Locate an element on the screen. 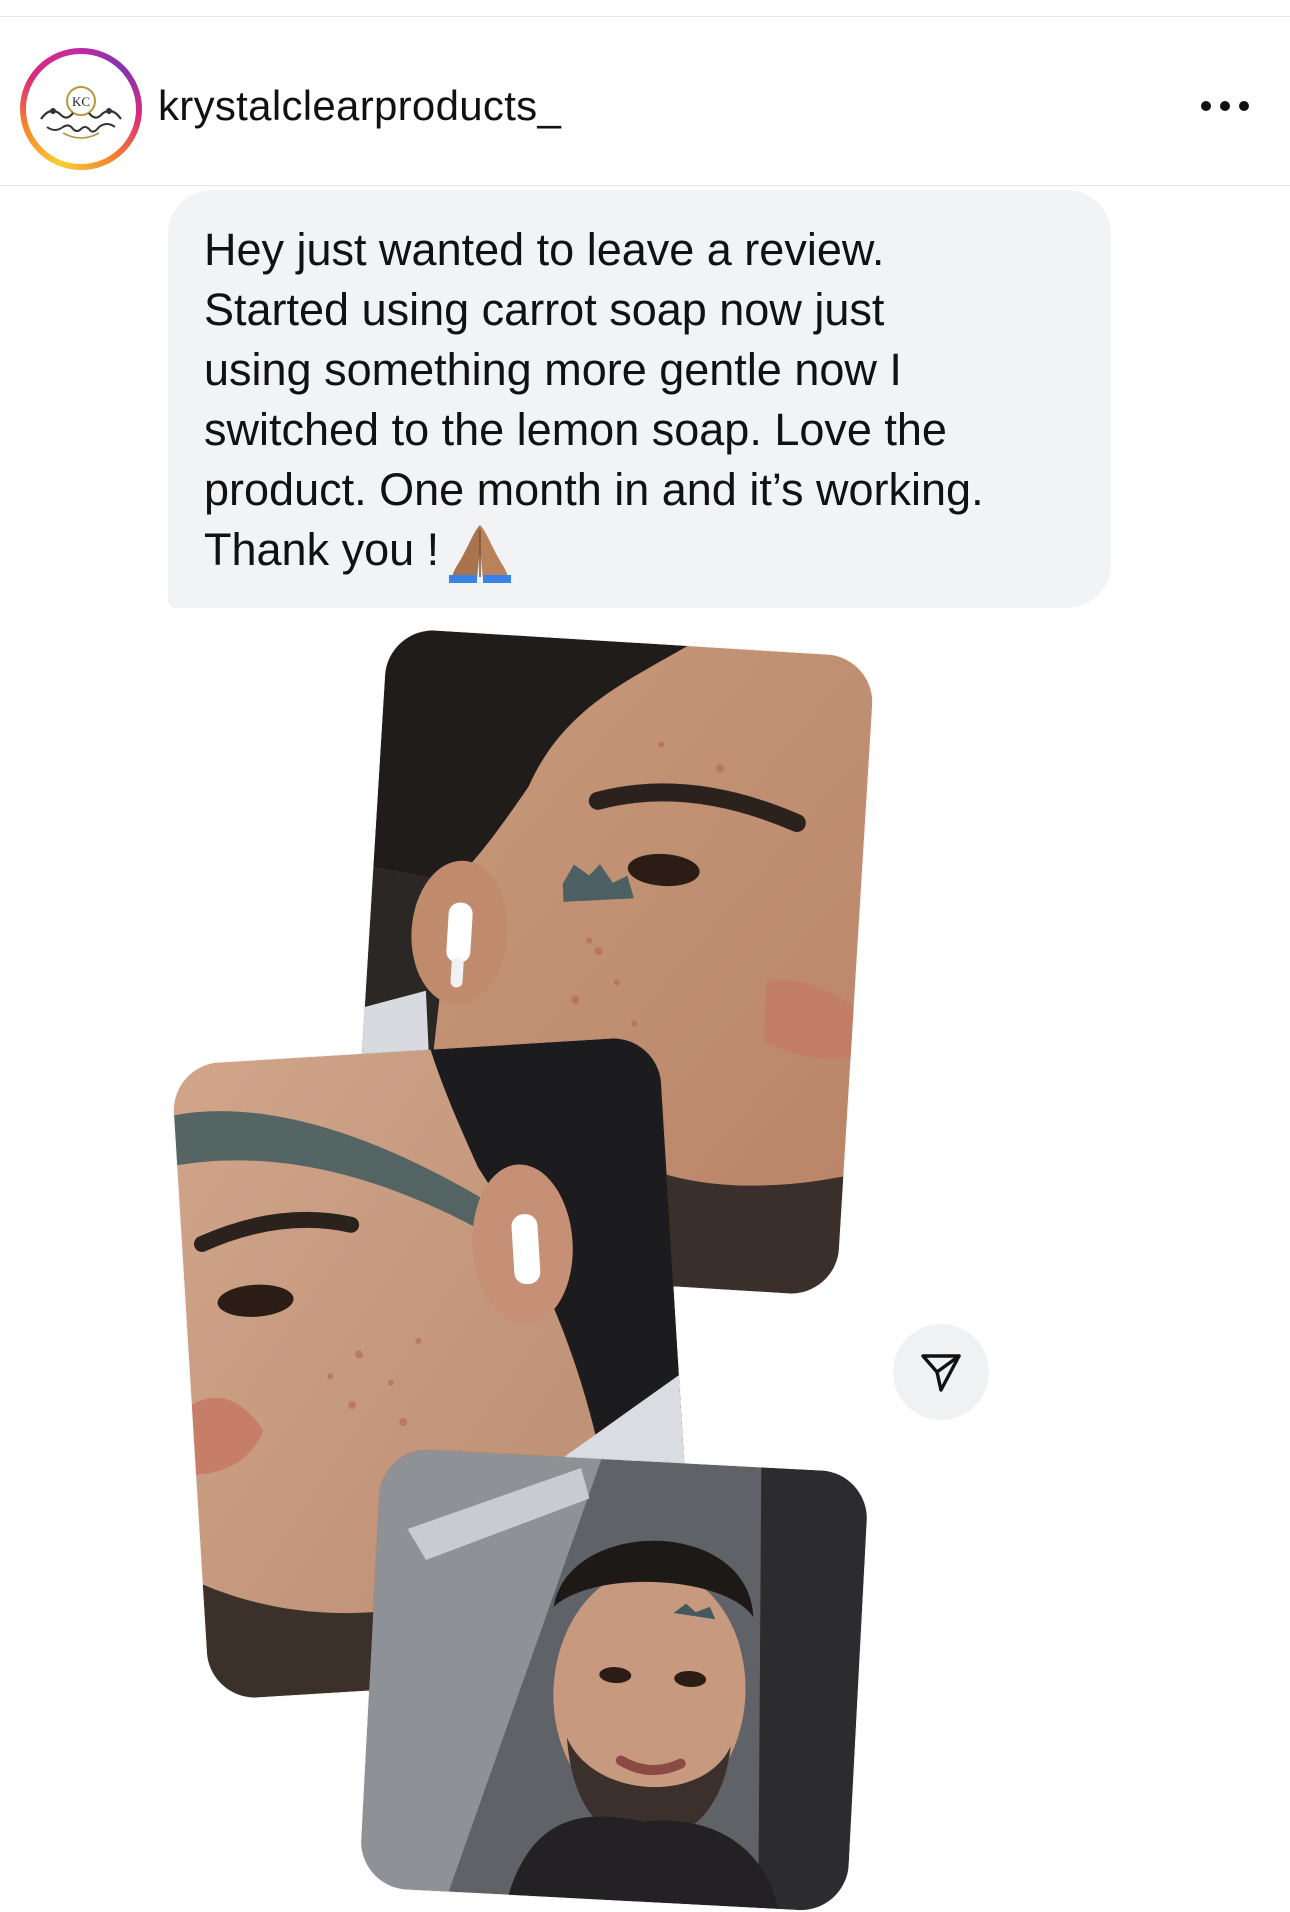  brand-logo-icon: KC is located at coordinates (81, 112).